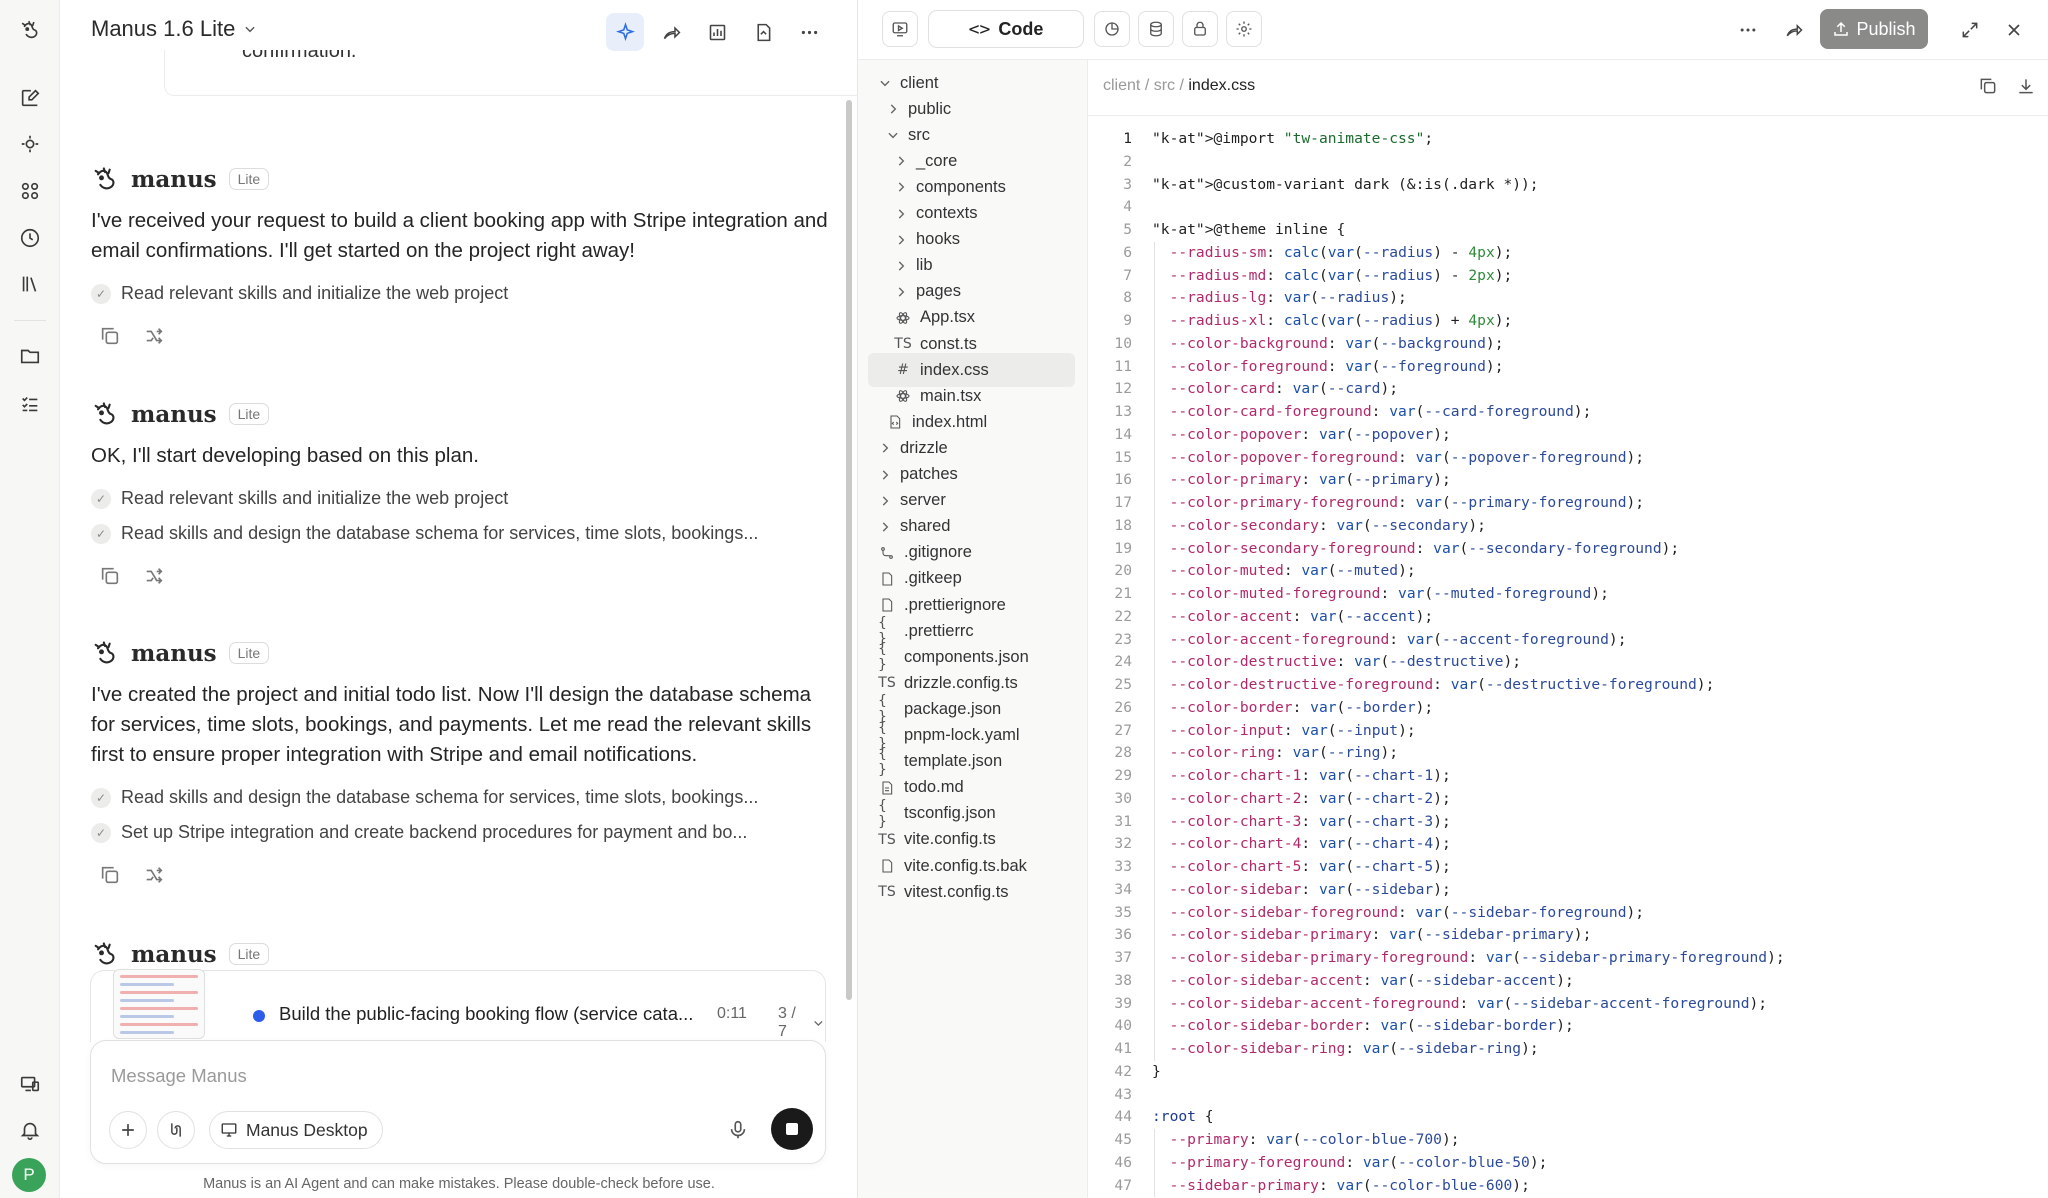 The height and width of the screenshot is (1198, 2048). Describe the element at coordinates (1244, 29) in the screenshot. I see `settings-button` at that location.